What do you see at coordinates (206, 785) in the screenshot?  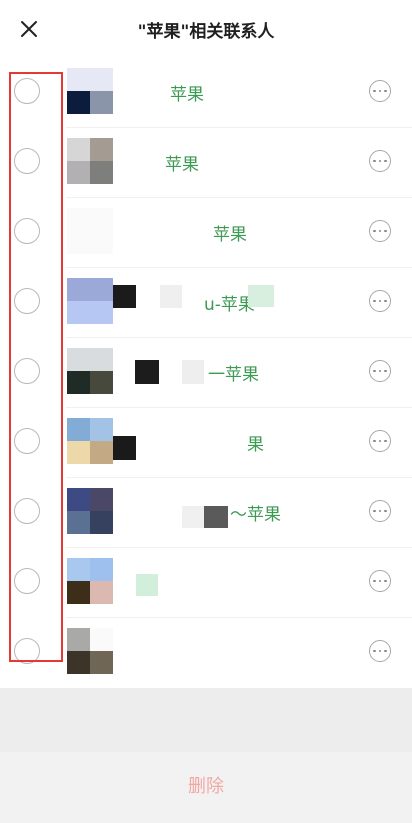 I see `delete-button: 删除` at bounding box center [206, 785].